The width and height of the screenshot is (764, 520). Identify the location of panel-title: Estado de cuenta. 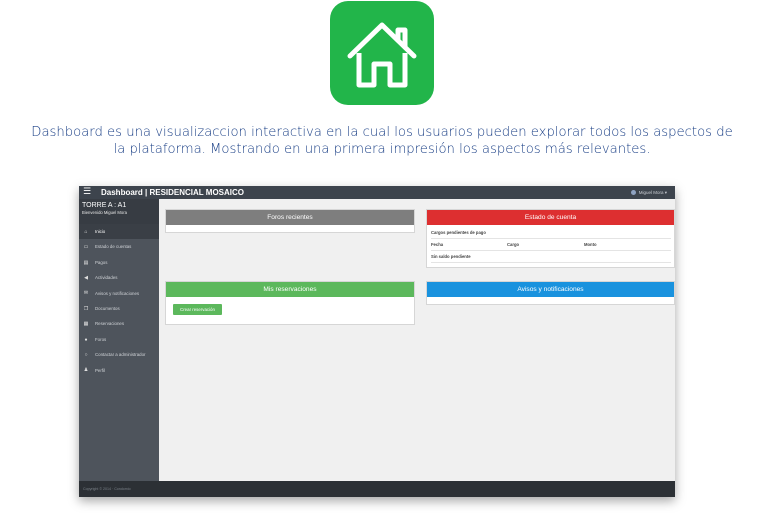
(550, 217).